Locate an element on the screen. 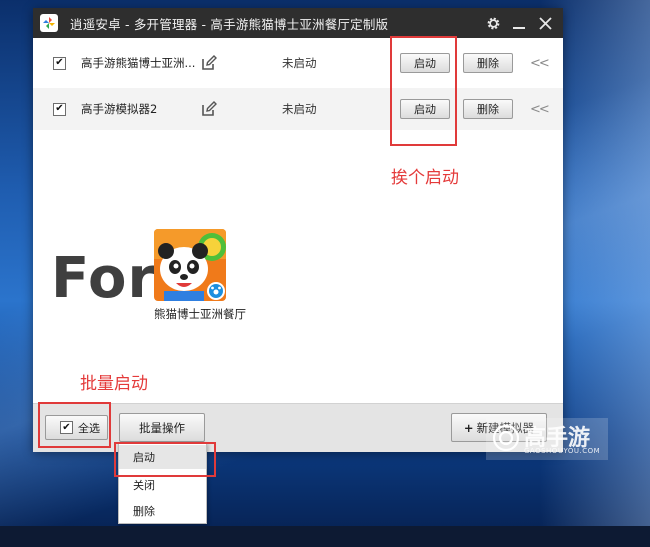 The width and height of the screenshot is (650, 547). annotation-one-by-one: 挨个启动 is located at coordinates (425, 178).